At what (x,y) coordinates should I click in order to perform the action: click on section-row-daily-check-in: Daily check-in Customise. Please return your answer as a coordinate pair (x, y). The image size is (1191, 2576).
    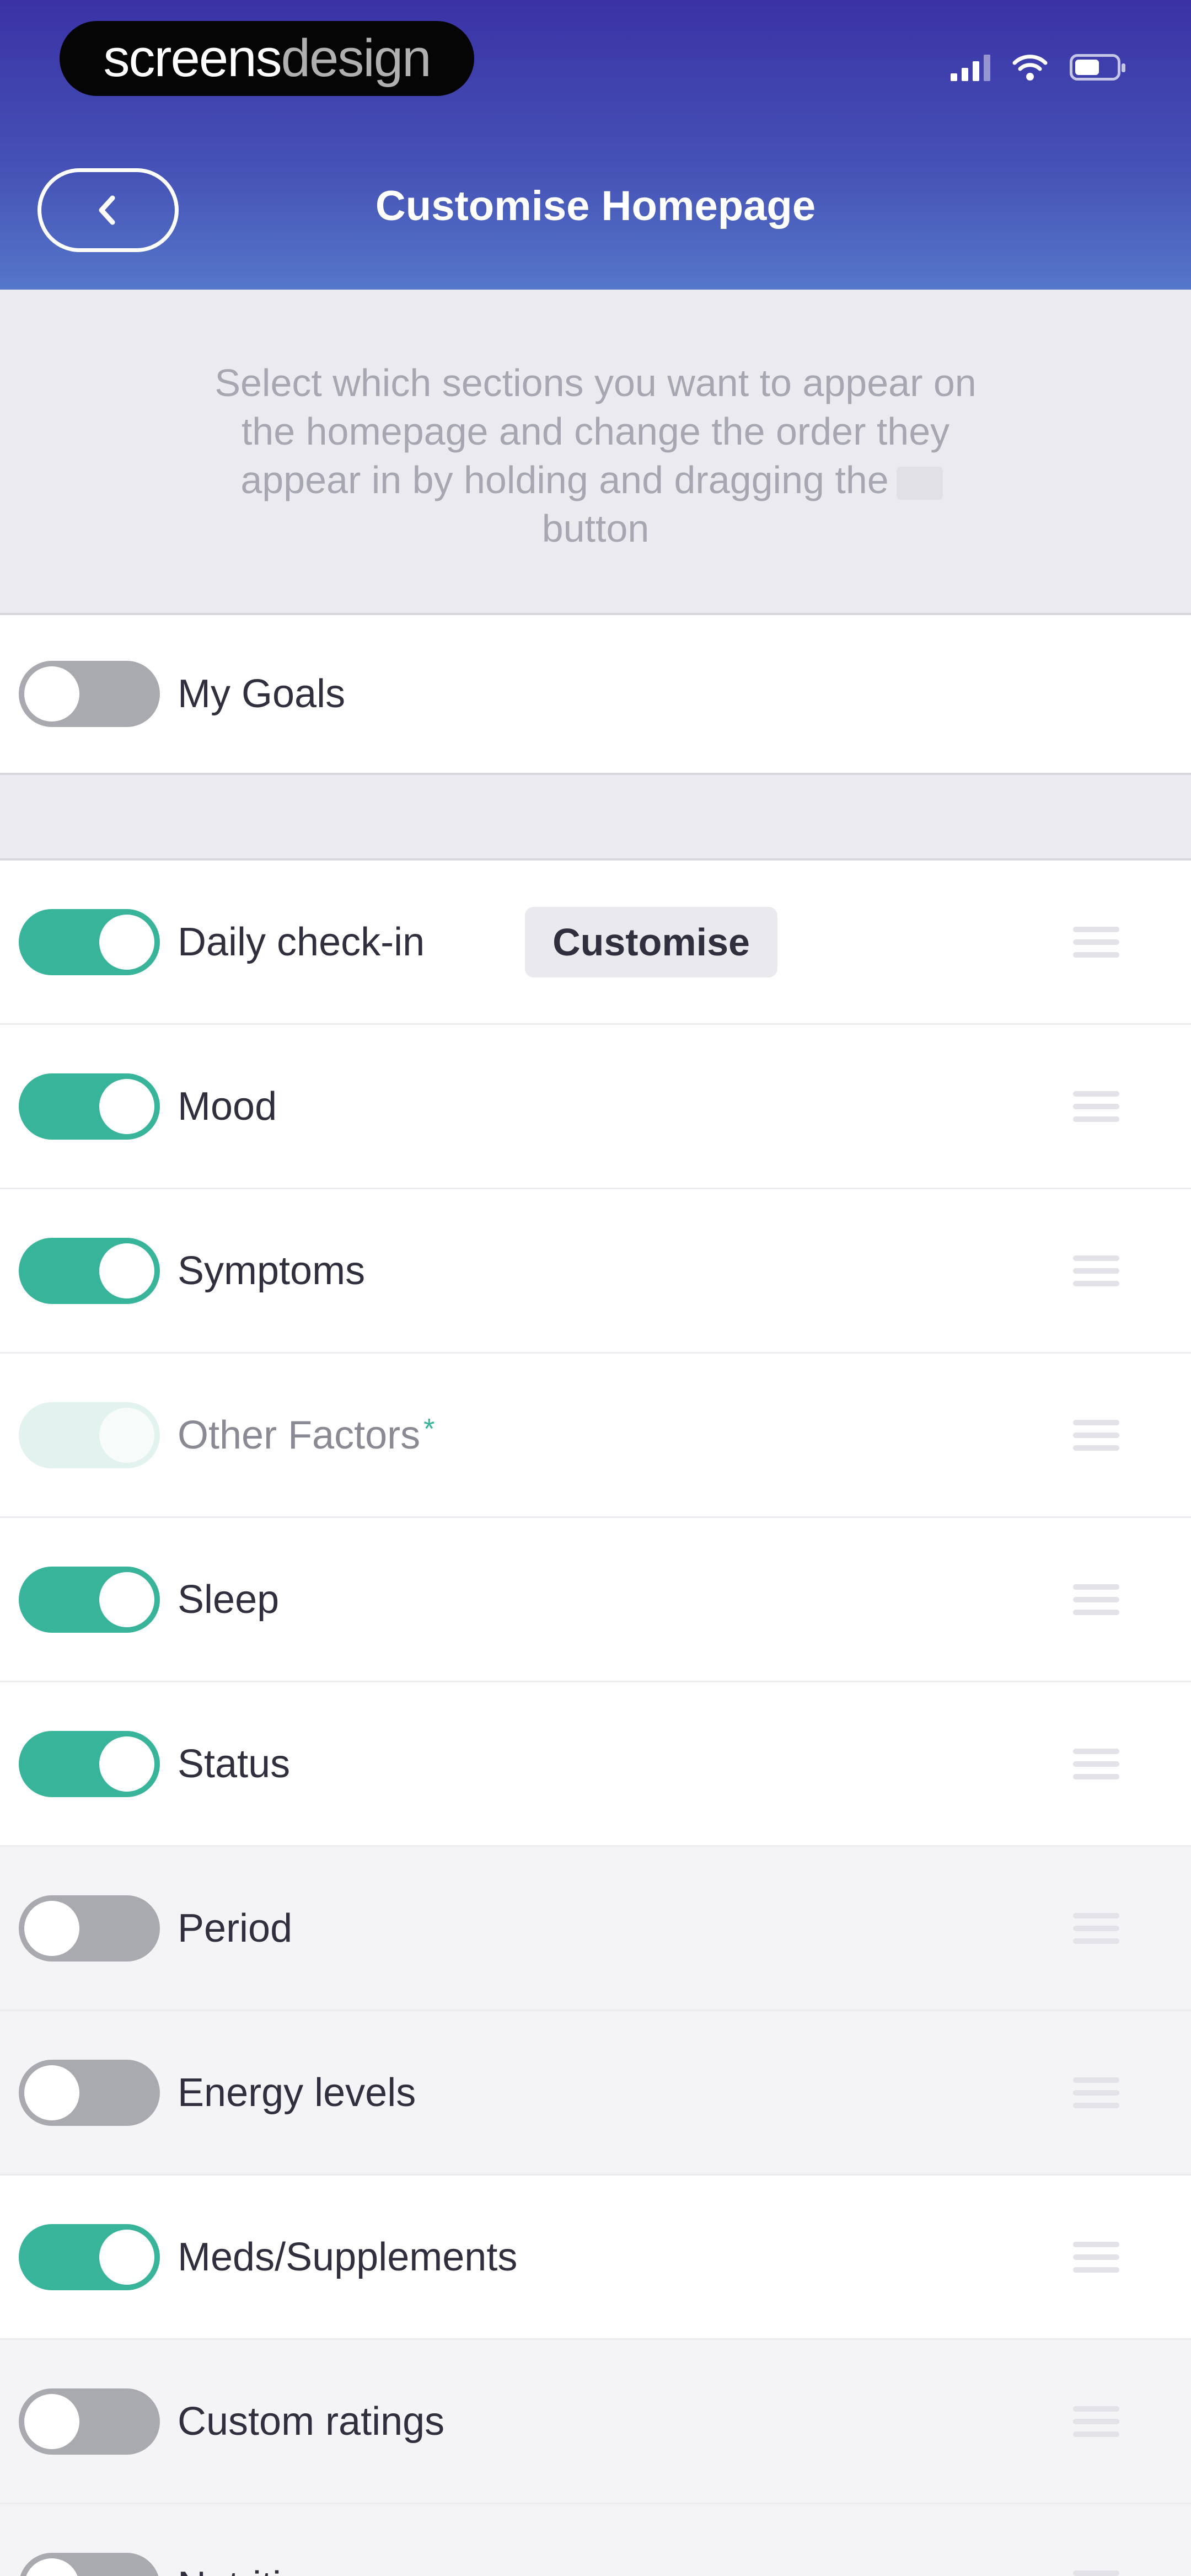
    Looking at the image, I should click on (595, 943).